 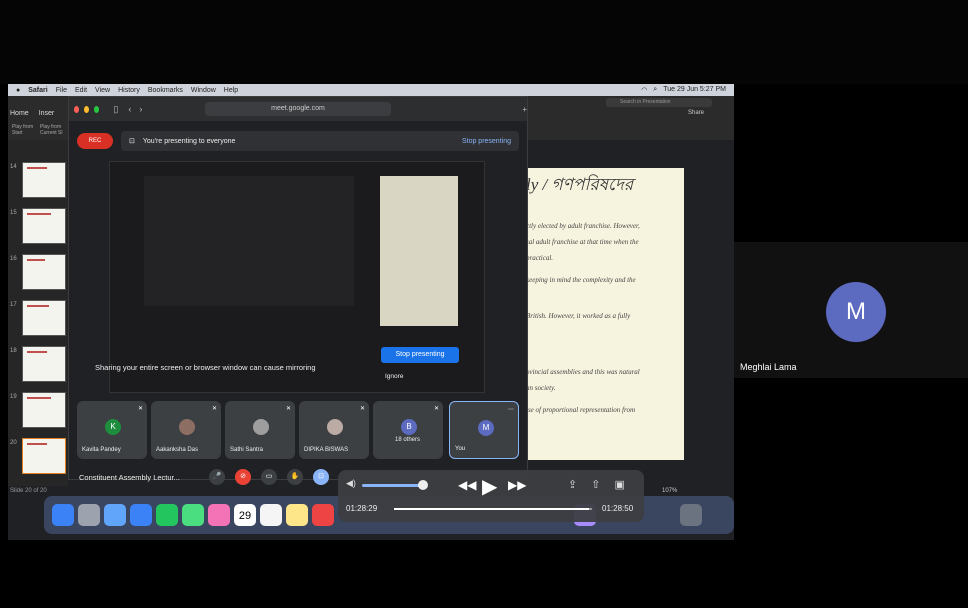 What do you see at coordinates (13, 259) in the screenshot?
I see `thumb-number: 16` at bounding box center [13, 259].